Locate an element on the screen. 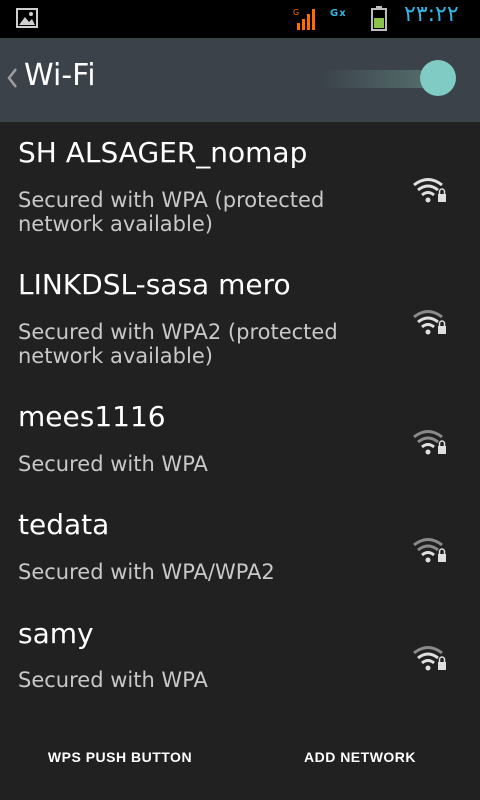 The height and width of the screenshot is (800, 480). network-name: SH ALSAGER_nomap is located at coordinates (163, 152).